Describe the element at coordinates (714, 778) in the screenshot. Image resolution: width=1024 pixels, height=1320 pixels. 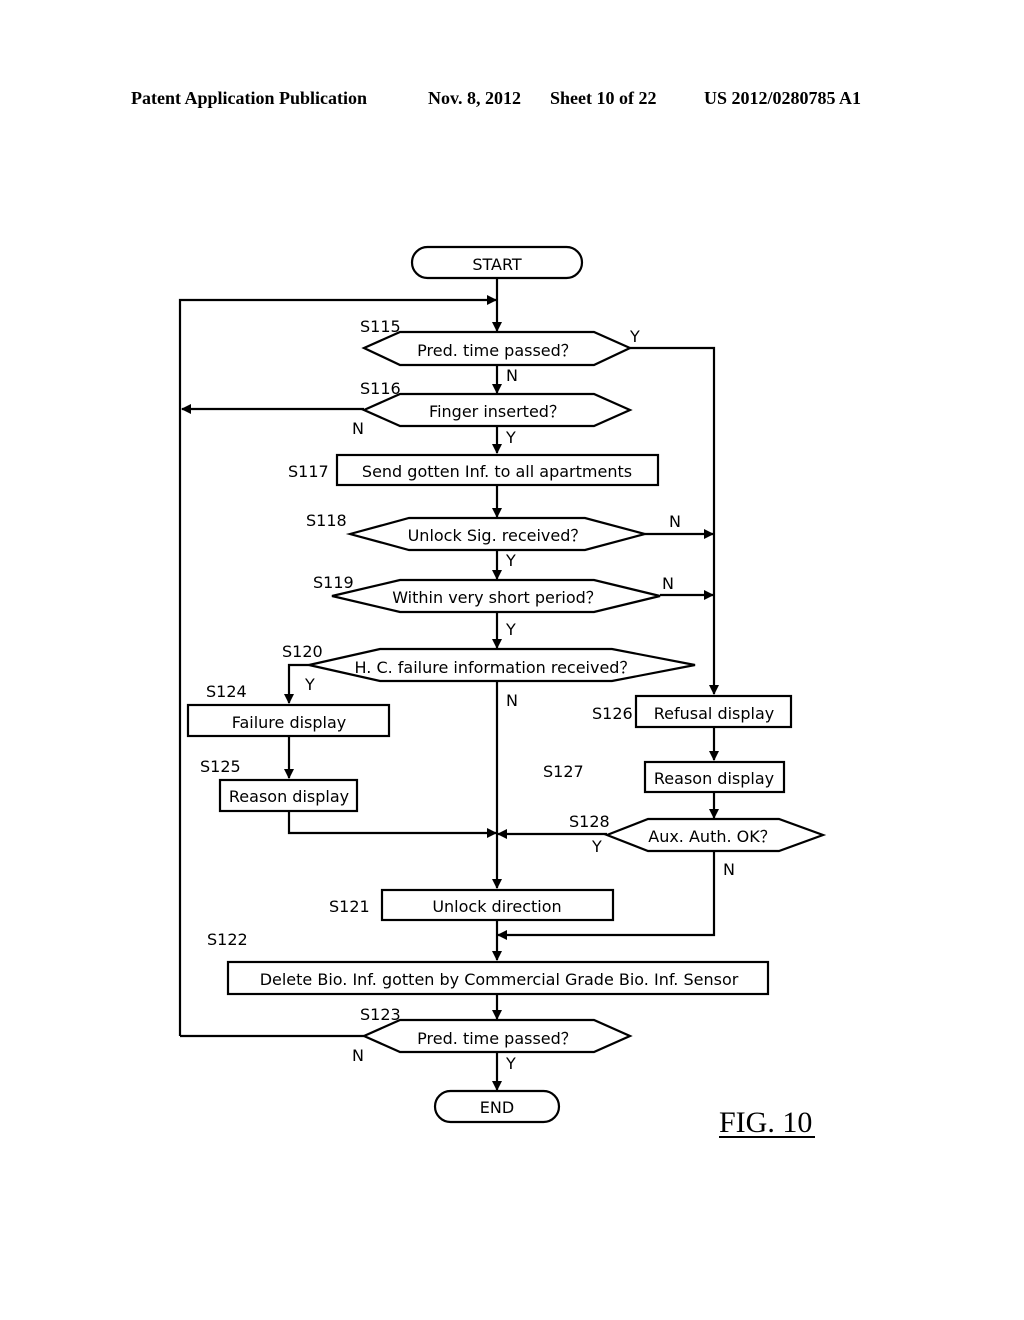
I see `s127-text: Reason display` at that location.